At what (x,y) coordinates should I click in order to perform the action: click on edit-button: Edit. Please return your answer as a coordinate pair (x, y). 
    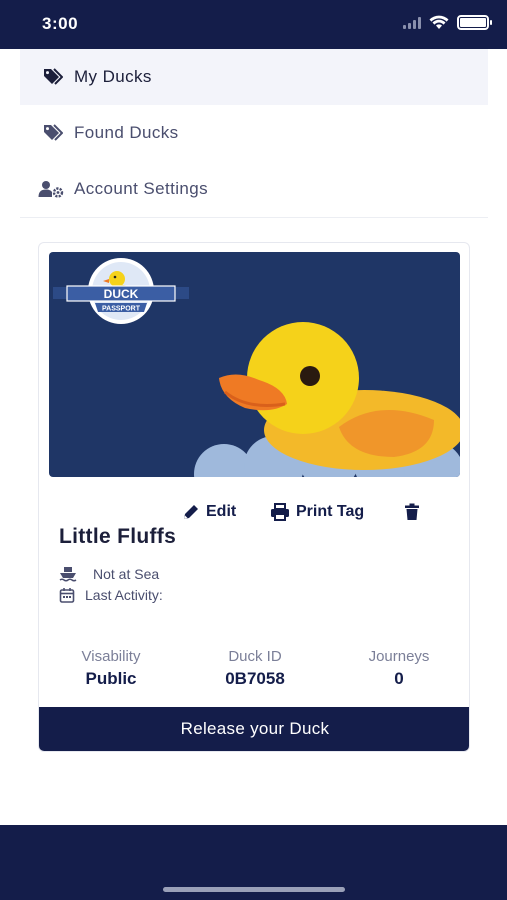
    Looking at the image, I should click on (209, 512).